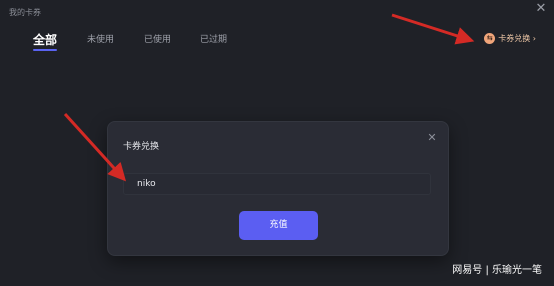 The width and height of the screenshot is (554, 286). What do you see at coordinates (490, 38) in the screenshot?
I see `exchange-icon: ⇆` at bounding box center [490, 38].